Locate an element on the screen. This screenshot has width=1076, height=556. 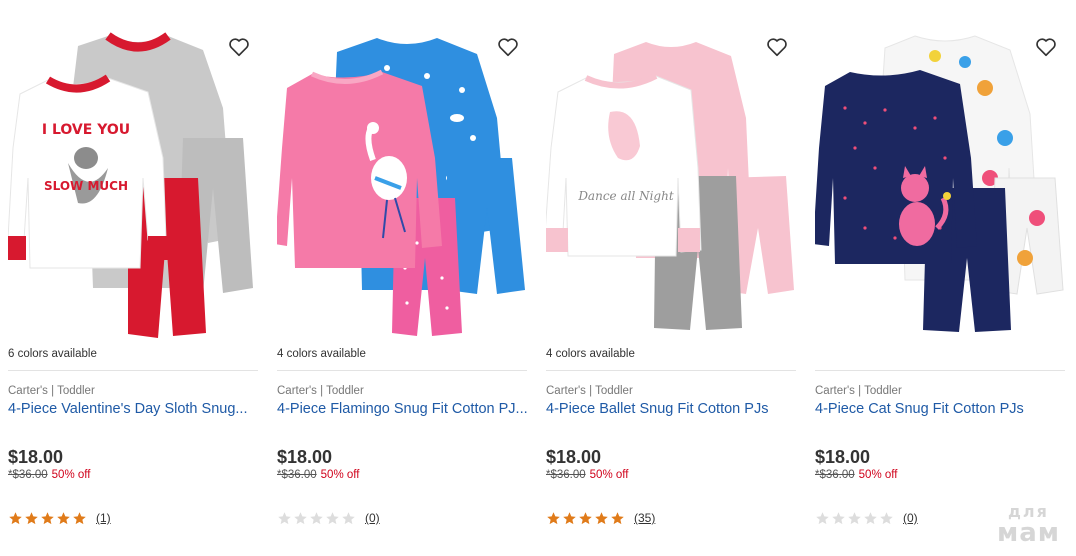
cat-pajama-image is located at coordinates (938, 183).